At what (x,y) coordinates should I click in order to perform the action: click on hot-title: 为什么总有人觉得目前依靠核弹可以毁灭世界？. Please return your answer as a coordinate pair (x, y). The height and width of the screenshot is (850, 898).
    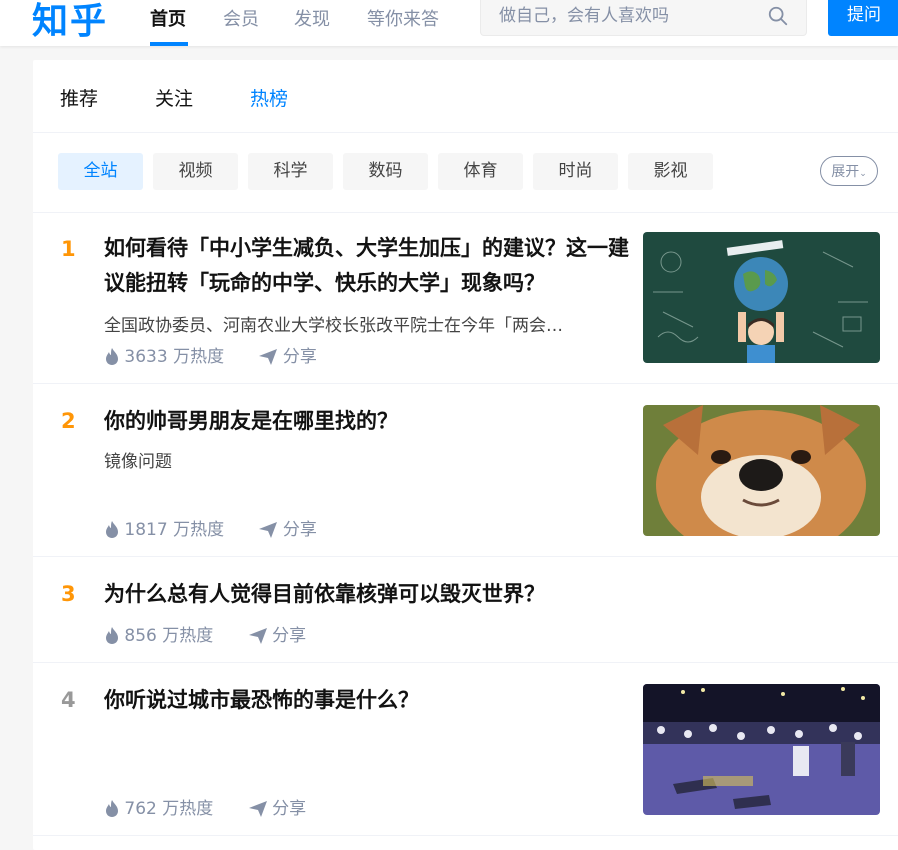
    Looking at the image, I should click on (366, 594).